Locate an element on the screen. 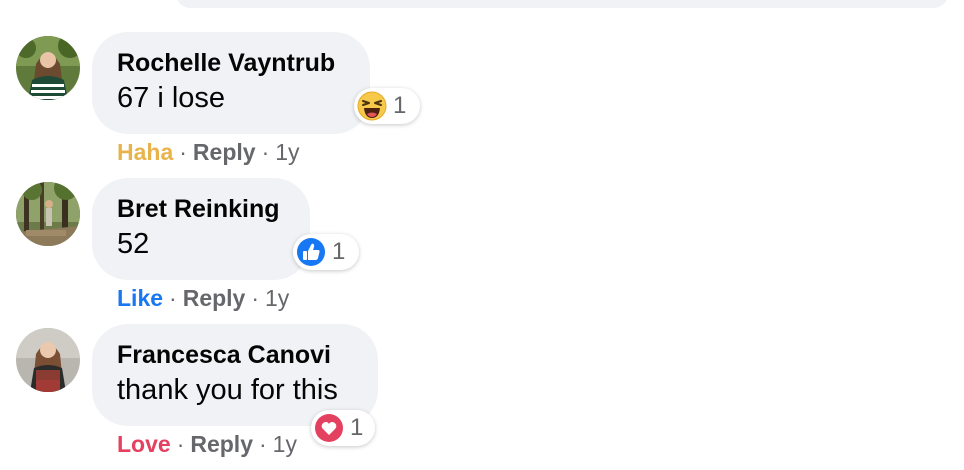 Image resolution: width=964 pixels, height=470 pixels. comment-author: Rochelle Vayntrub is located at coordinates (231, 63).